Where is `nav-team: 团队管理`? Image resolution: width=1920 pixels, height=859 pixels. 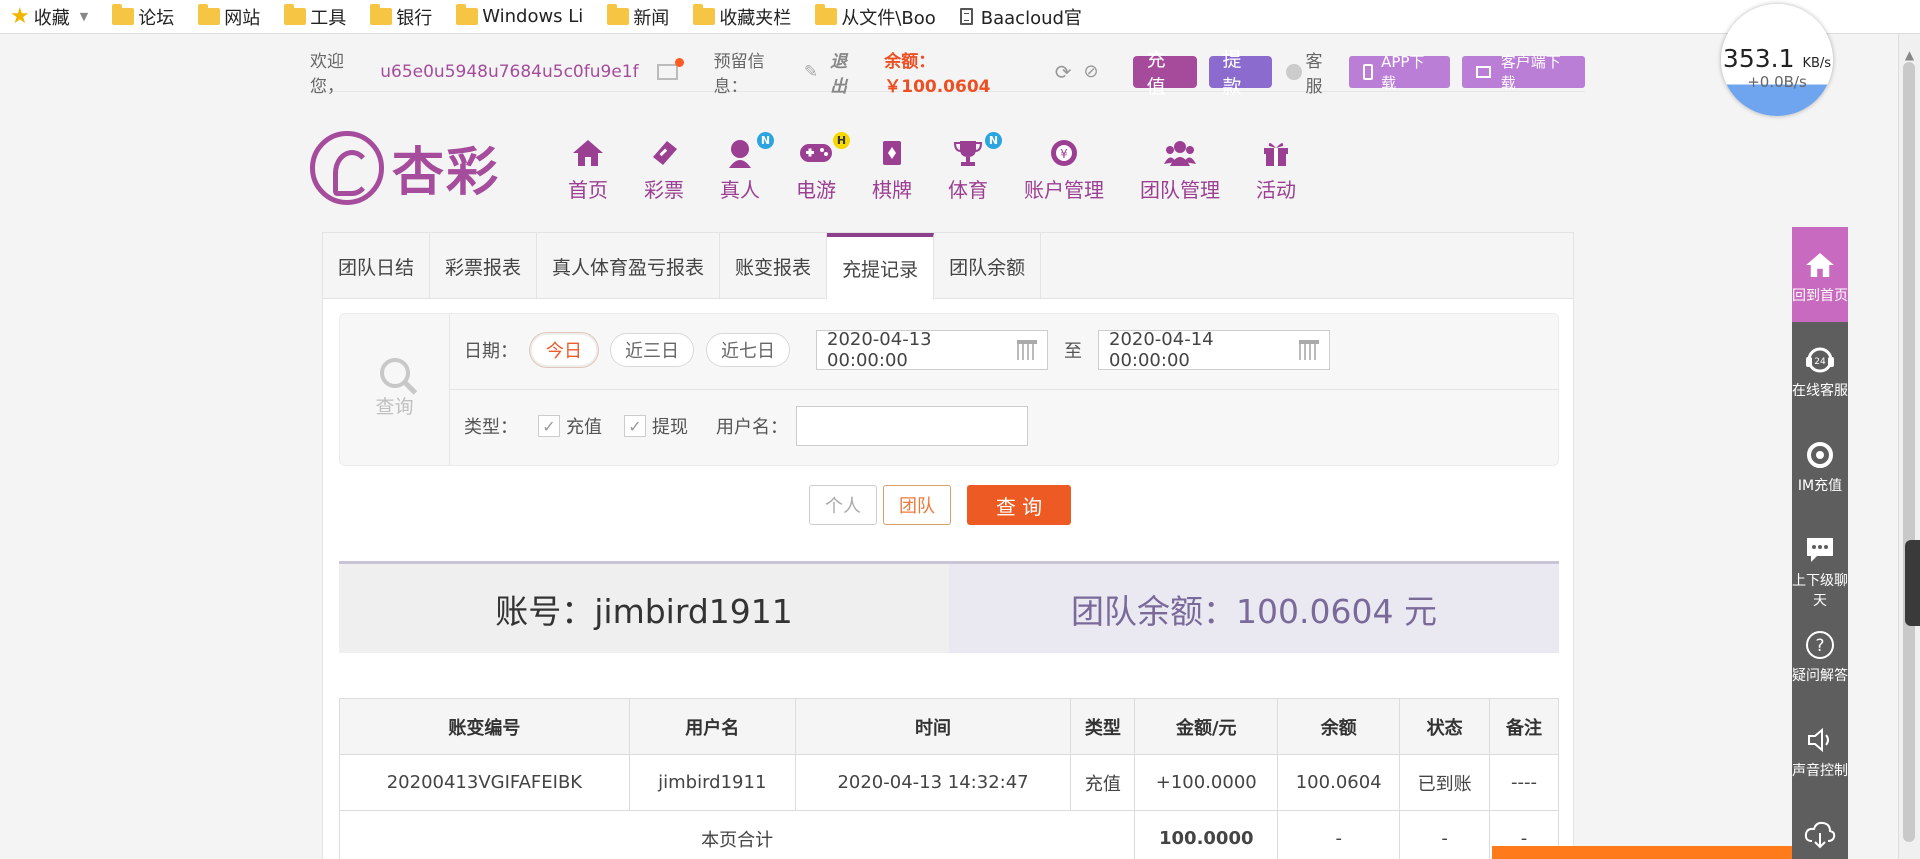 nav-team: 团队管理 is located at coordinates (1180, 170).